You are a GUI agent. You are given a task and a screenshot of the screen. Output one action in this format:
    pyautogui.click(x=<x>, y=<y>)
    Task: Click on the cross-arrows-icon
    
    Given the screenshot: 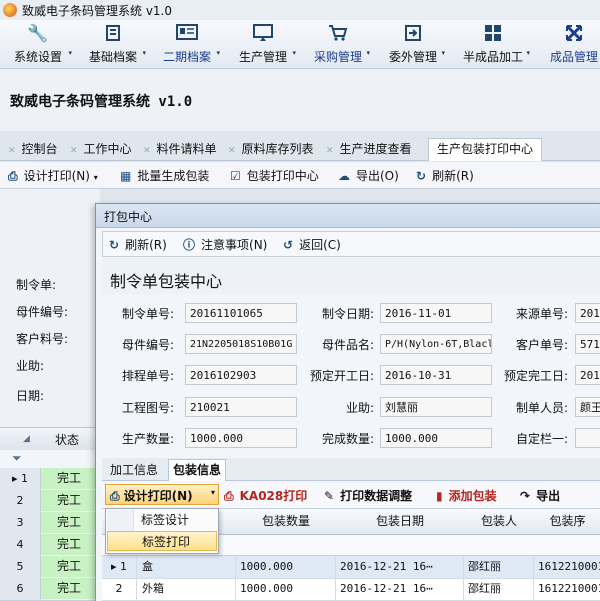 What is the action you would take?
    pyautogui.click(x=574, y=34)
    